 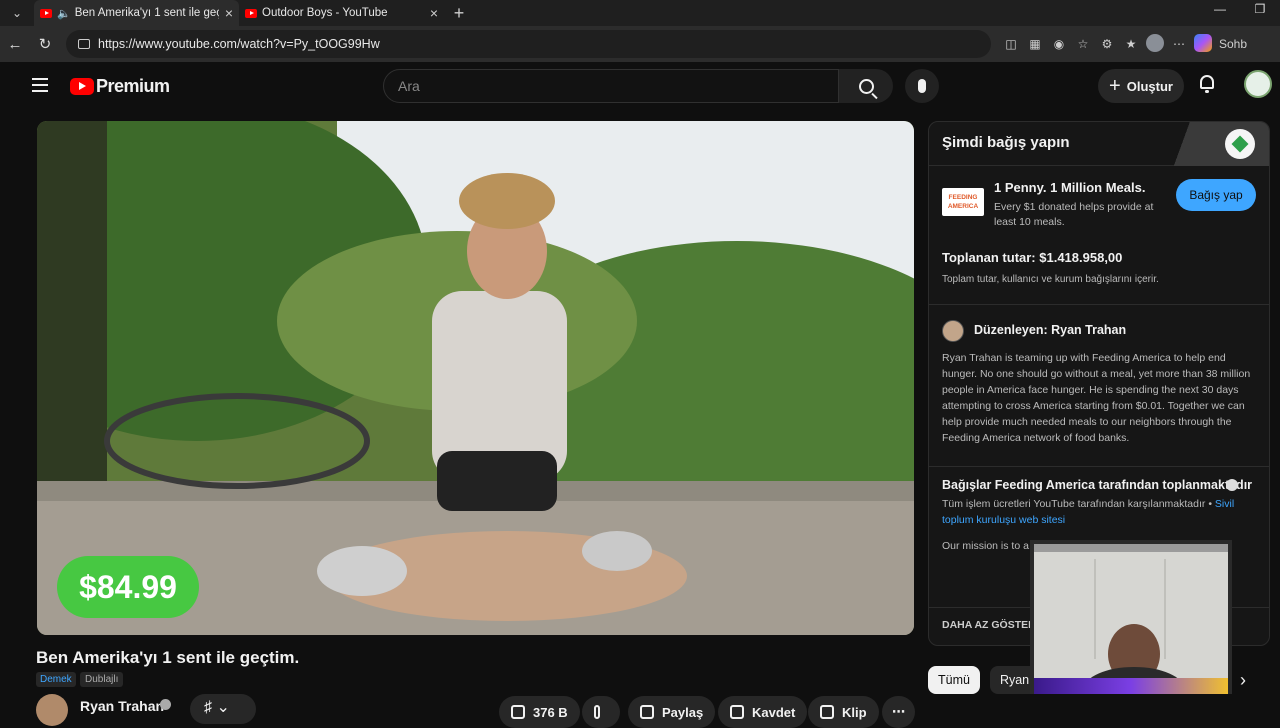 What do you see at coordinates (827, 712) in the screenshot?
I see `clip-icon` at bounding box center [827, 712].